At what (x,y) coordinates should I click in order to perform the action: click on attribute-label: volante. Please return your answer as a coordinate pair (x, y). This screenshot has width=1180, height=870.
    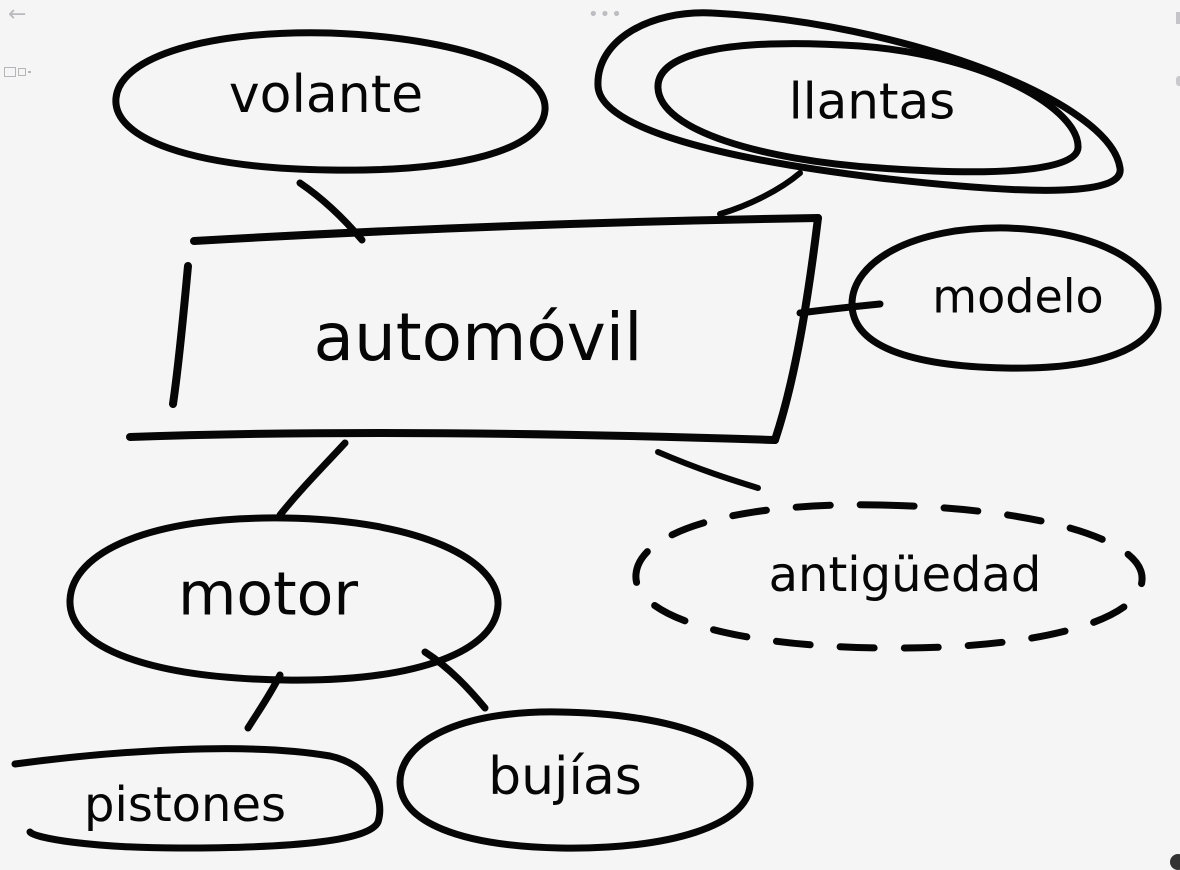
    Looking at the image, I should click on (326, 95).